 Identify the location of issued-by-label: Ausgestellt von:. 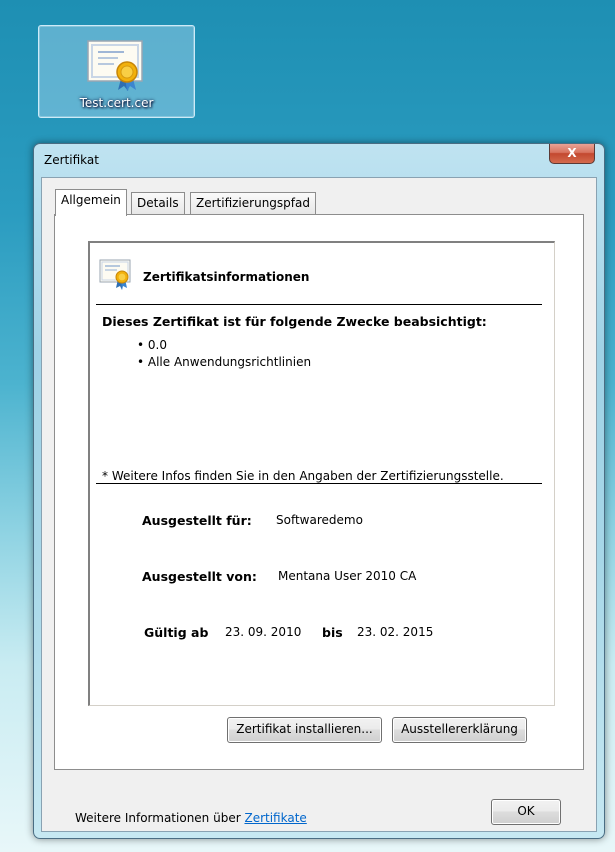
(199, 576).